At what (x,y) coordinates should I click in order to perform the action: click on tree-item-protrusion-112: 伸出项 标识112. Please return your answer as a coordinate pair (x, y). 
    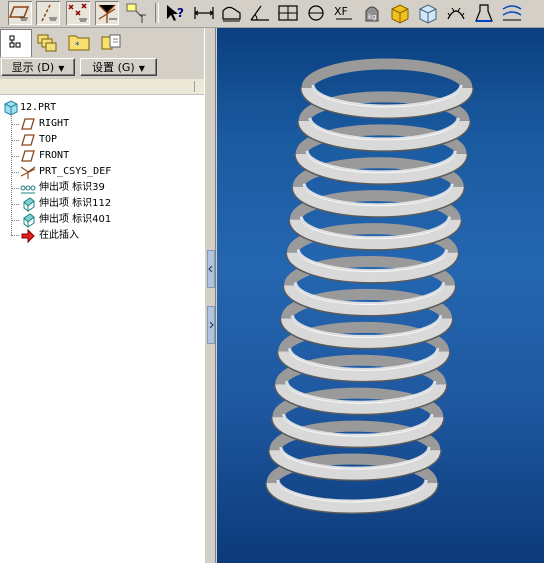
    Looking at the image, I should click on (100, 204).